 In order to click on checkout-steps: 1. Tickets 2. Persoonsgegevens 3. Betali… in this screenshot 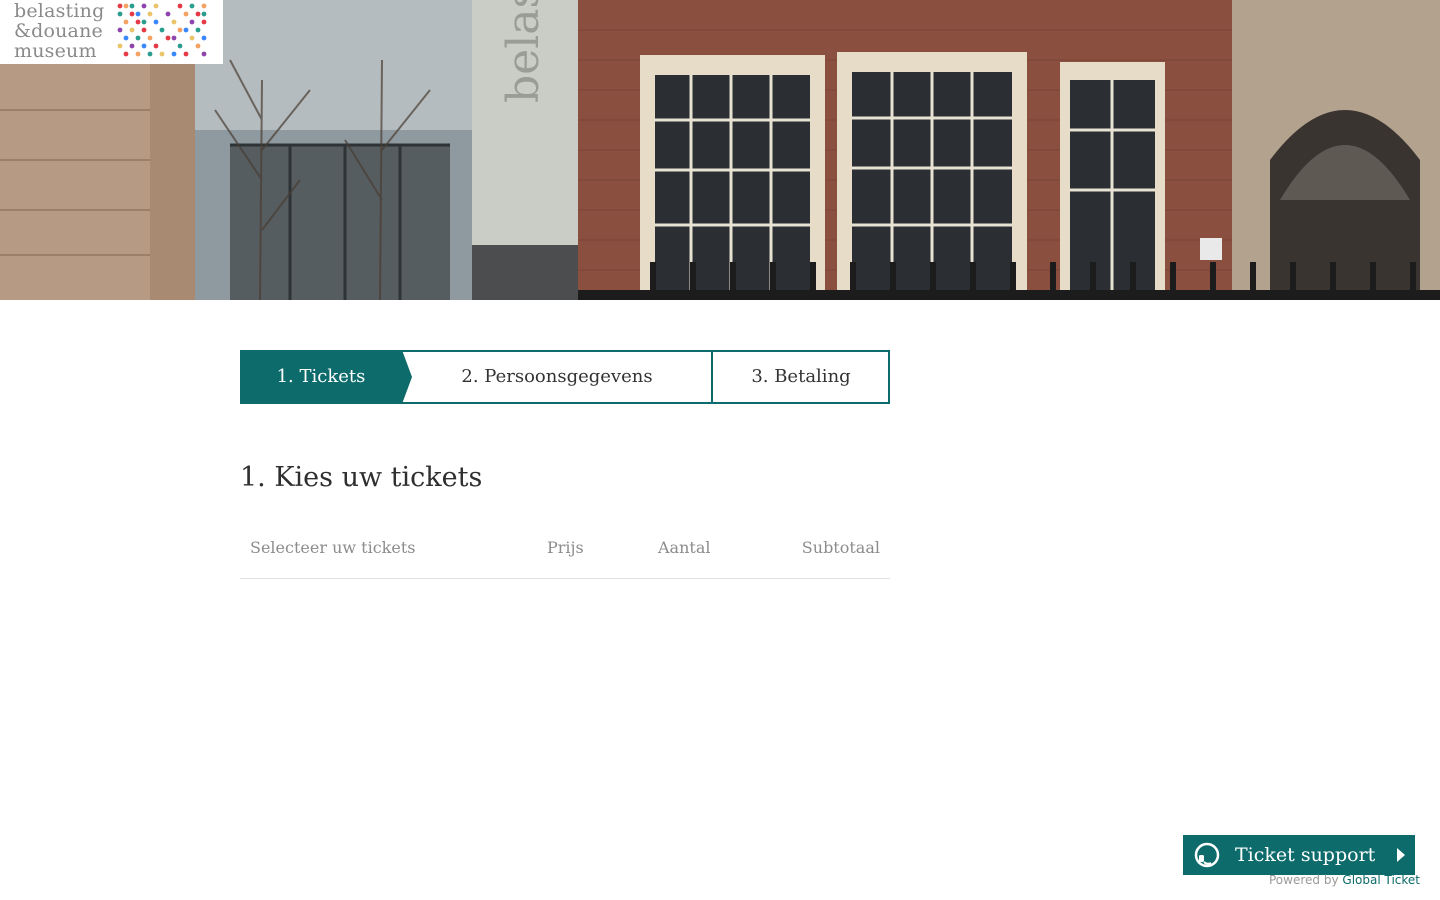, I will do `click(565, 377)`.